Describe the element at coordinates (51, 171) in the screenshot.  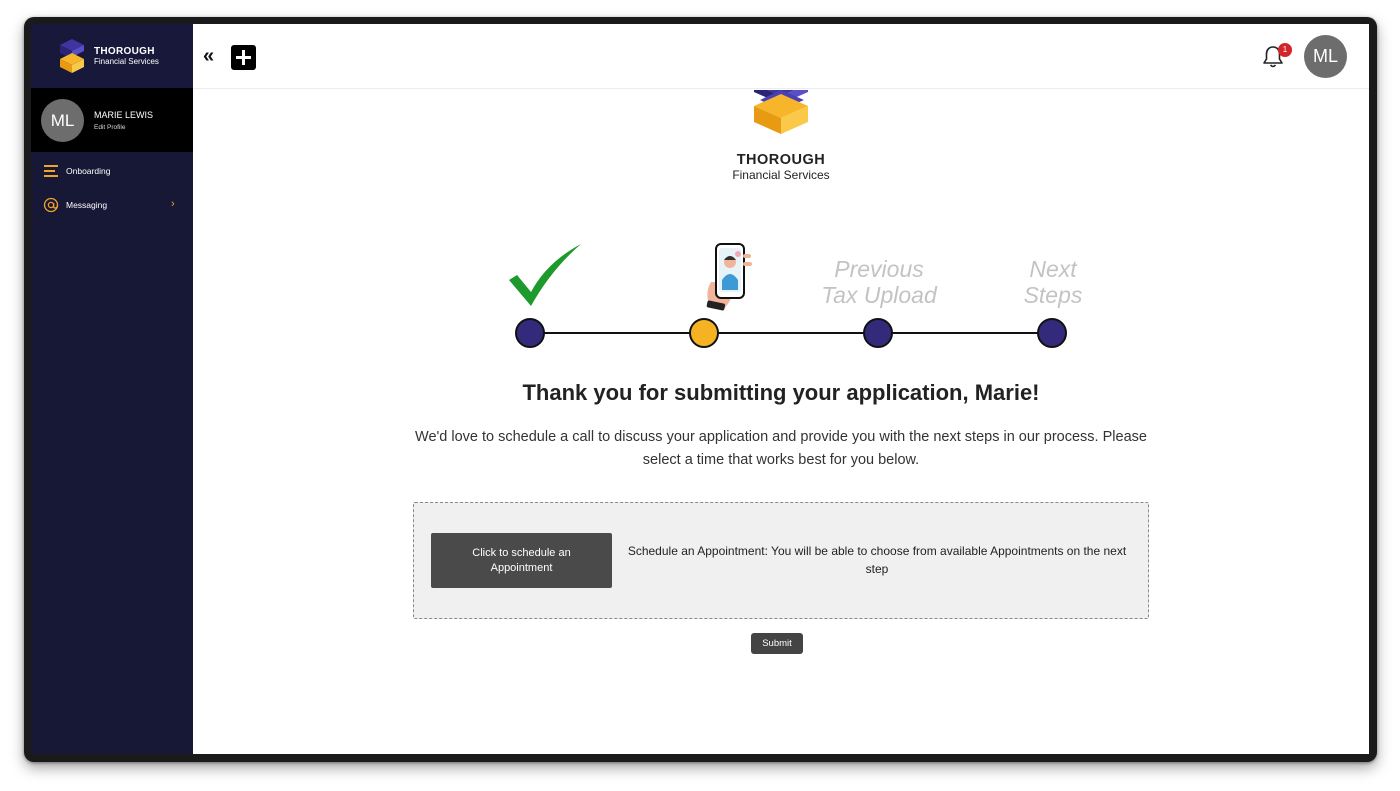
I see `menu-lines-icon` at that location.